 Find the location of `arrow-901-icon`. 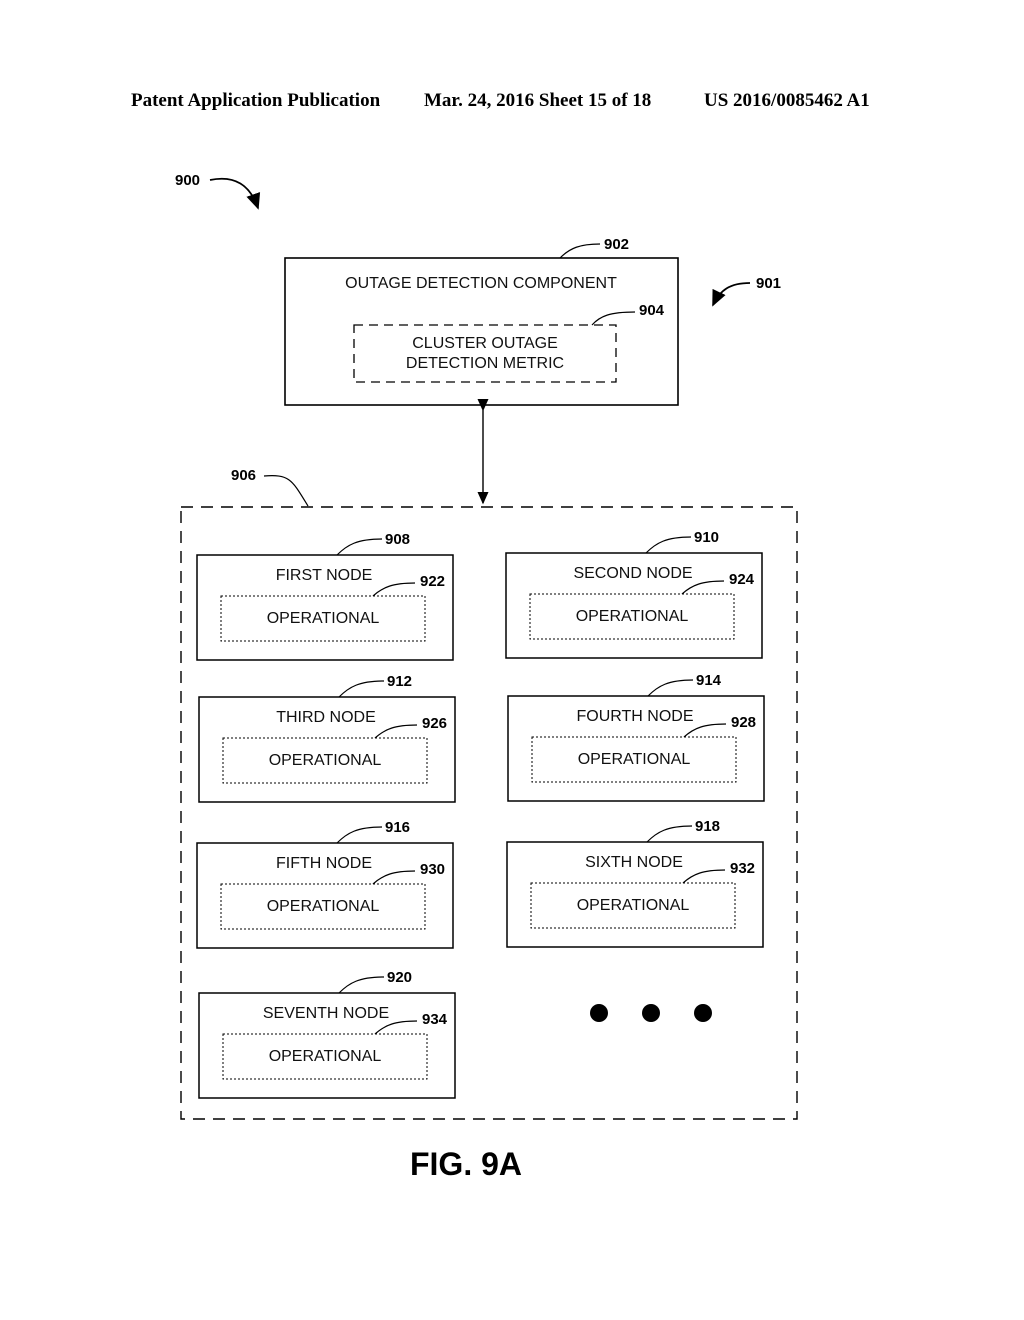

arrow-901-icon is located at coordinates (731, 294).